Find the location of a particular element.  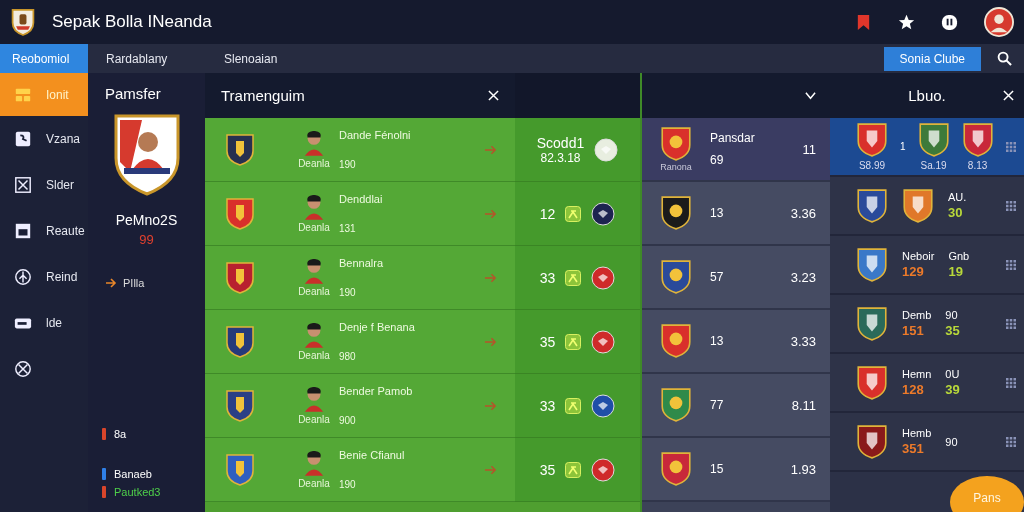

player-rating: 99 is located at coordinates (146, 239).